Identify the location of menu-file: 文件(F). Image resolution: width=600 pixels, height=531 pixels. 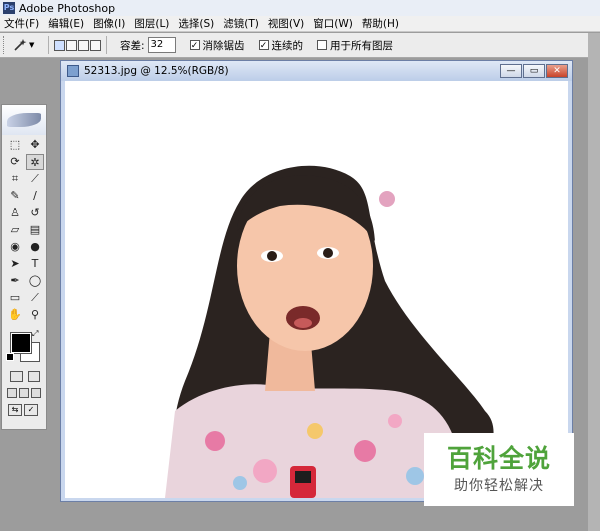
(21, 23).